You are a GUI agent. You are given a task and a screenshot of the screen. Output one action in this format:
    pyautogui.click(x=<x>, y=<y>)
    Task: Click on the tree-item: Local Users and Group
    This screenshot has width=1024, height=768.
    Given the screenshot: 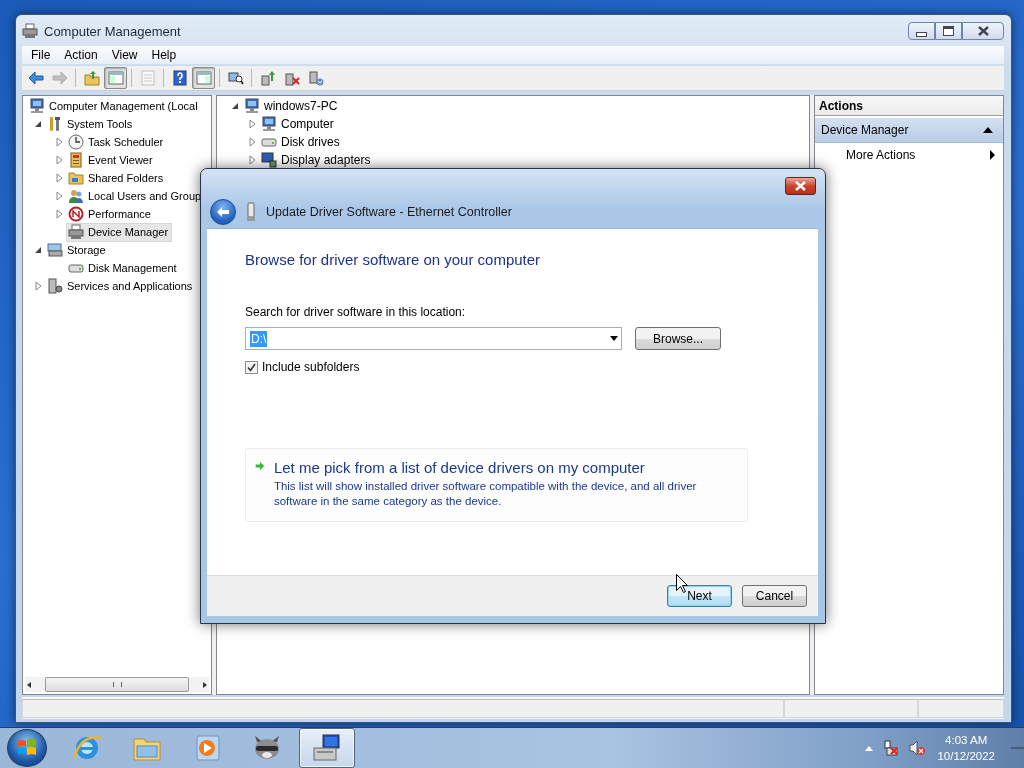 What is the action you would take?
    pyautogui.click(x=136, y=196)
    